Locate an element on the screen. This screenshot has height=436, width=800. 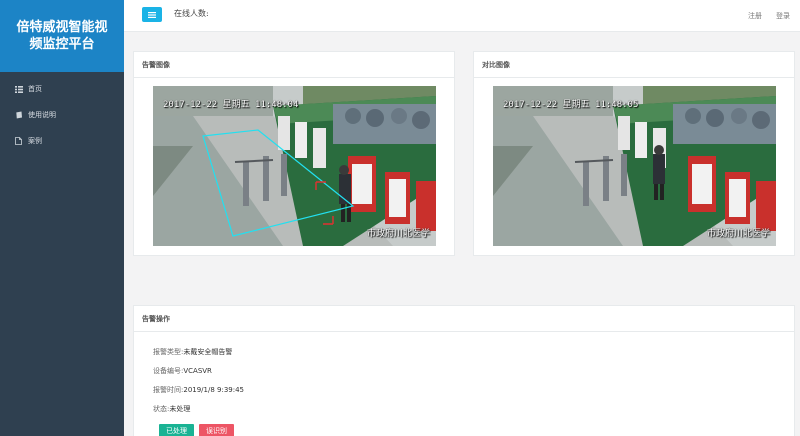
info-value: 2019/1/8 9:39:45 is located at coordinates (214, 390).